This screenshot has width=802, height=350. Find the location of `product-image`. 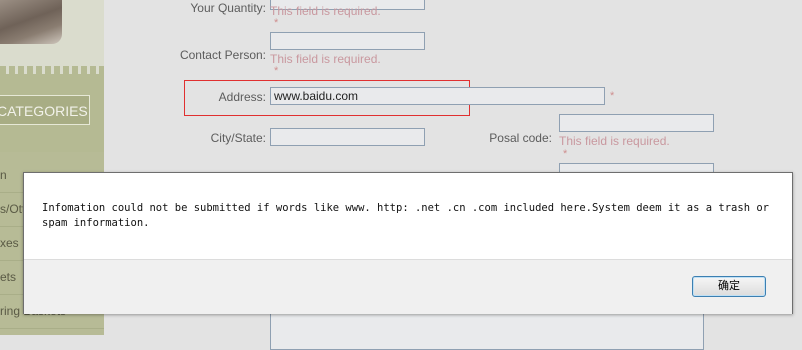

product-image is located at coordinates (31, 22).